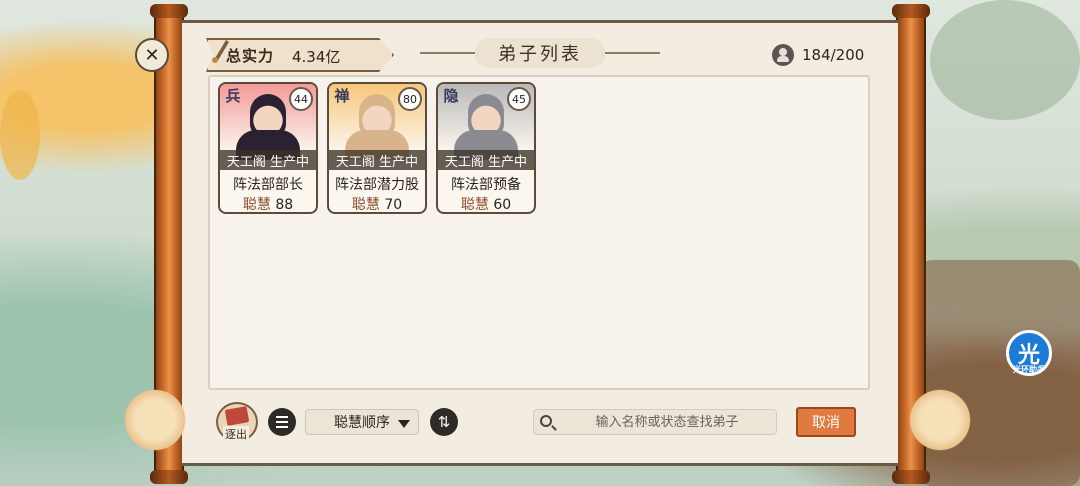  Describe the element at coordinates (667, 422) in the screenshot. I see `search-input` at that location.